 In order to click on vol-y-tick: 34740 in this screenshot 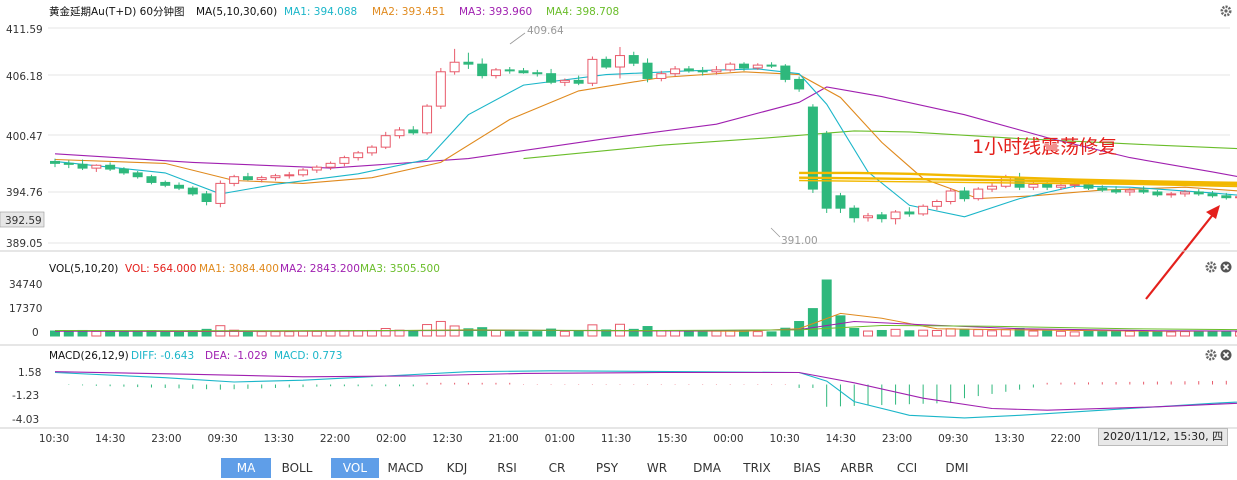, I will do `click(25, 285)`.